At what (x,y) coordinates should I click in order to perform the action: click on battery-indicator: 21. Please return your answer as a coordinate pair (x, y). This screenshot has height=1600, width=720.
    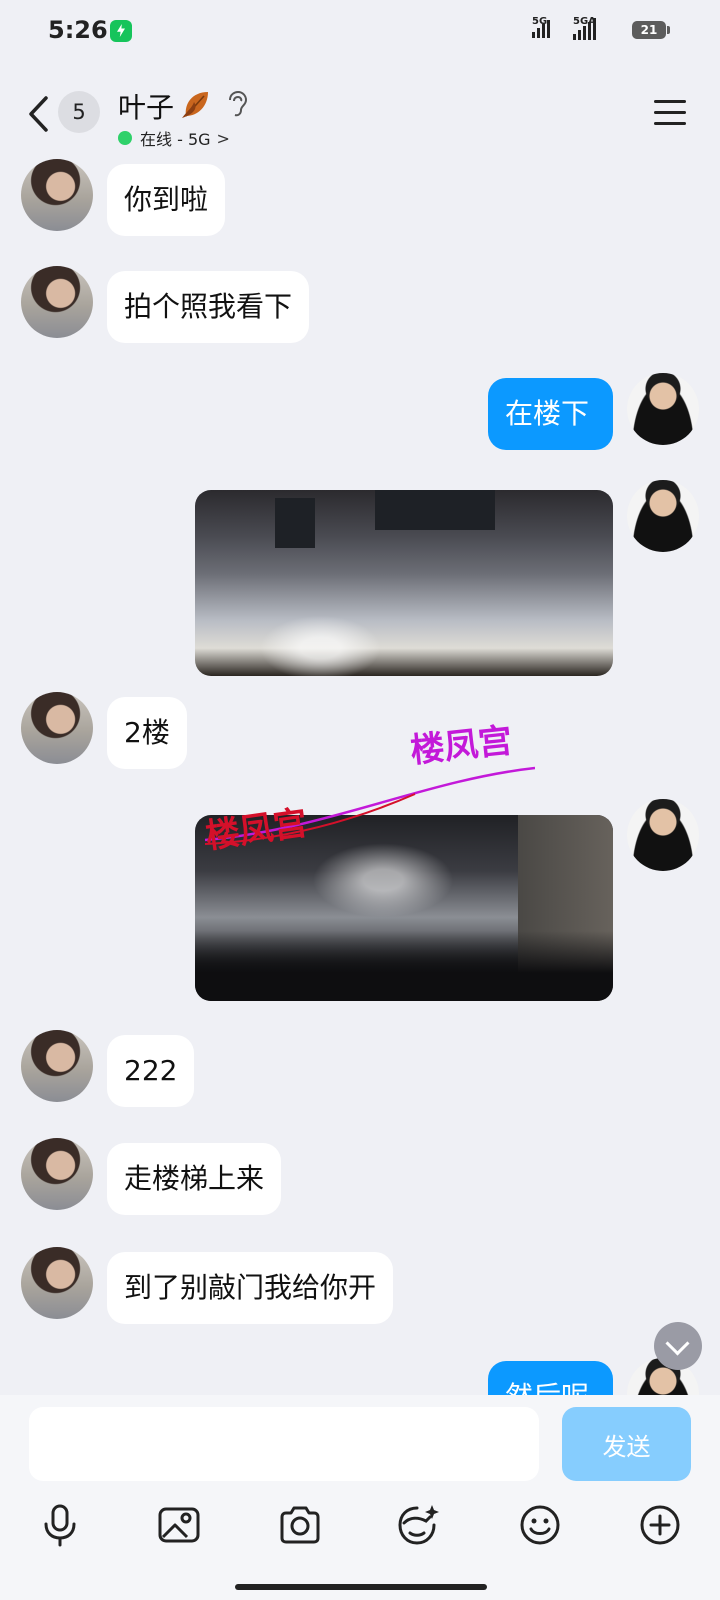
    Looking at the image, I should click on (651, 30).